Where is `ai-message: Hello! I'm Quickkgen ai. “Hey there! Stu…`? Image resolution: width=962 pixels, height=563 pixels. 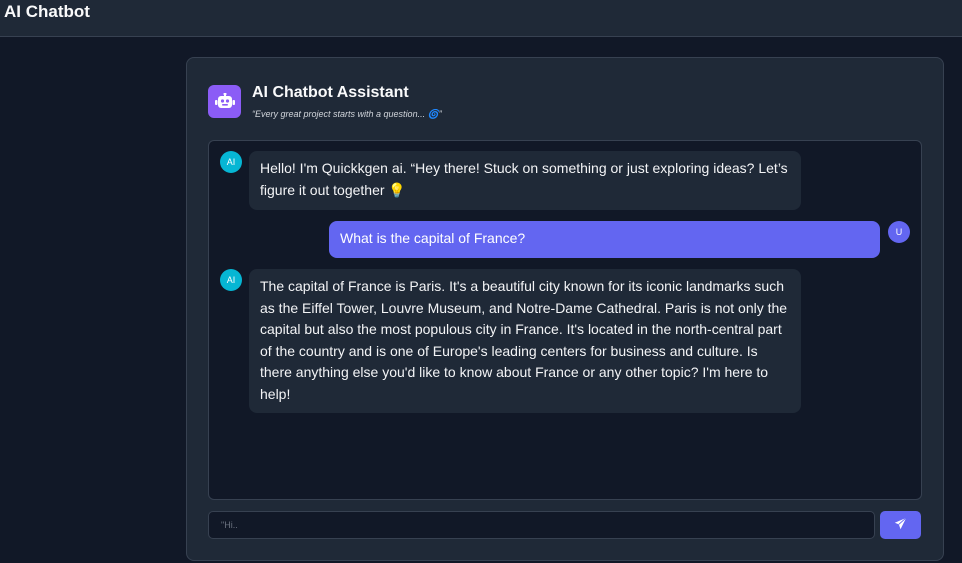
ai-message: Hello! I'm Quickkgen ai. “Hey there! Stu… is located at coordinates (525, 180).